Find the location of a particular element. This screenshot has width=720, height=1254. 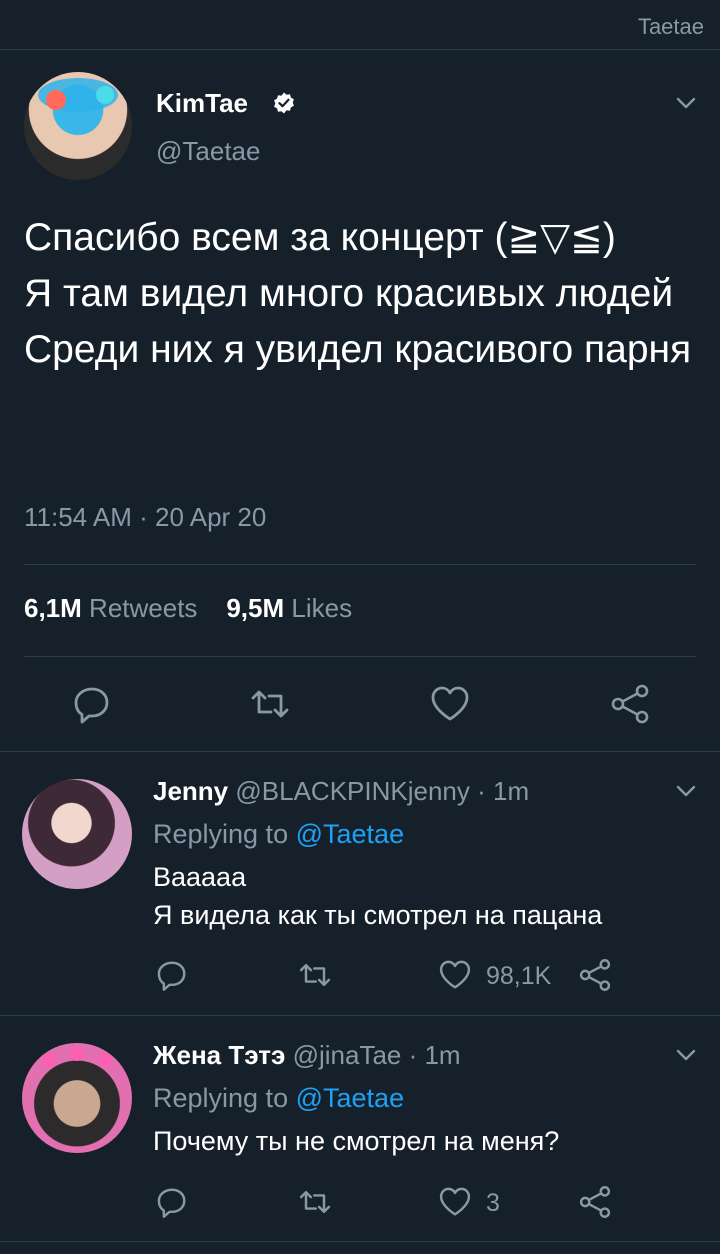

like-count: 98,1K is located at coordinates (519, 976).